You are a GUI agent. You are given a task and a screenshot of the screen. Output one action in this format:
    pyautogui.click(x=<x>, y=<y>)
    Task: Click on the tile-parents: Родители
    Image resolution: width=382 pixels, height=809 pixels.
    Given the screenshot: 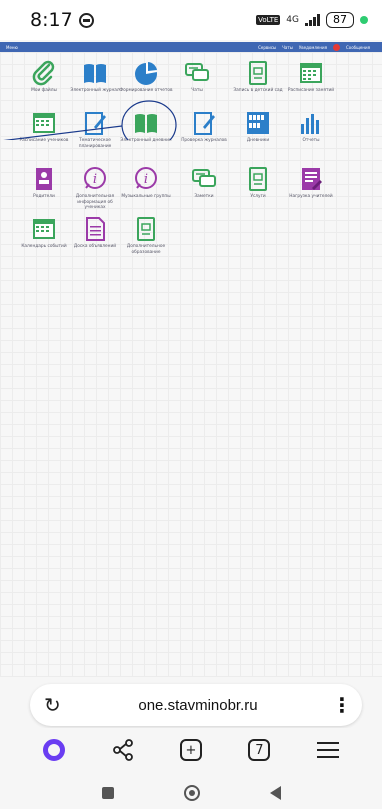 What is the action you would take?
    pyautogui.click(x=44, y=183)
    